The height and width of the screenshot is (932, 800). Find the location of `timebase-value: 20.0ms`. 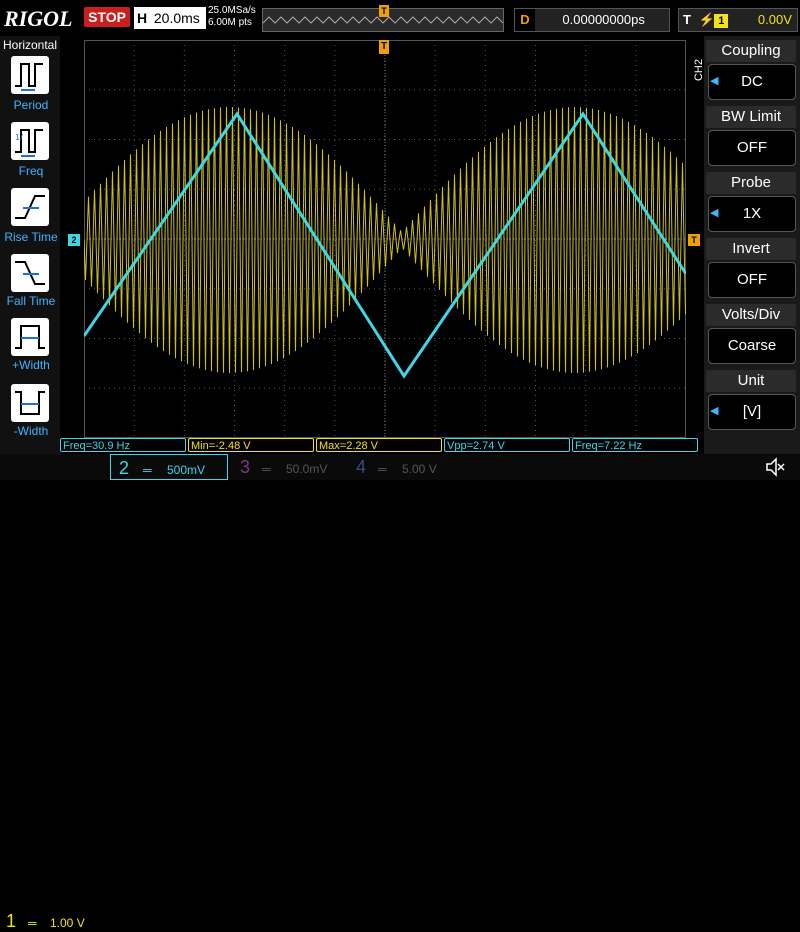

timebase-value: 20.0ms is located at coordinates (176, 18).